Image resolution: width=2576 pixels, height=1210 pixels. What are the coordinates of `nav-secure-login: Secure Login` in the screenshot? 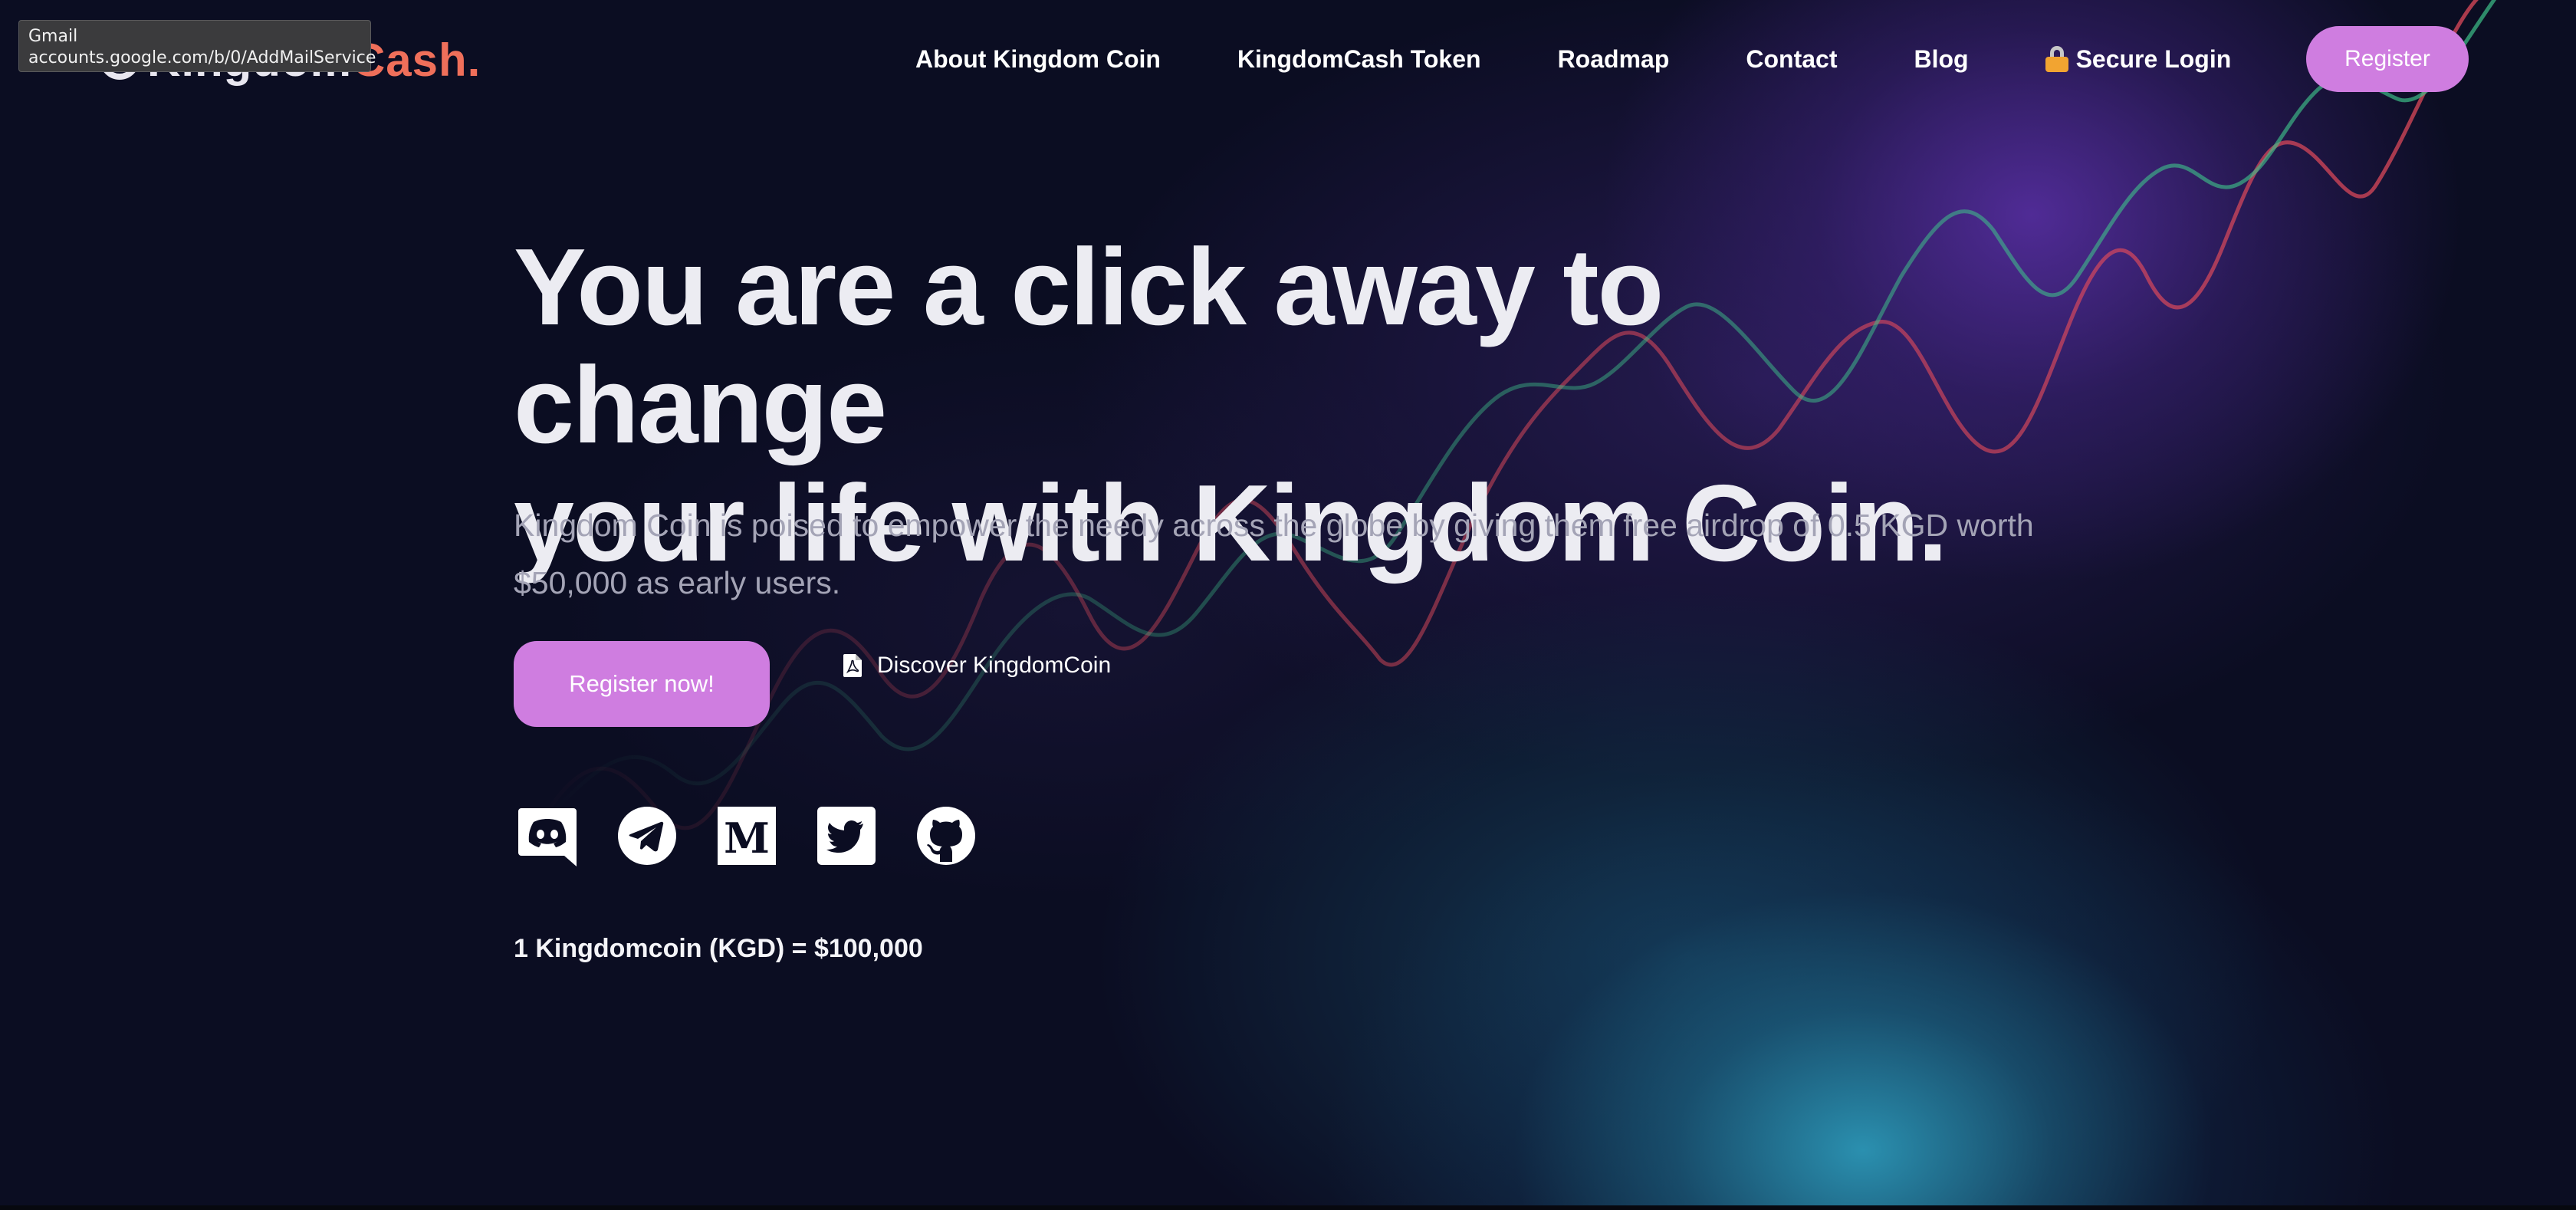 It's located at (2138, 59).